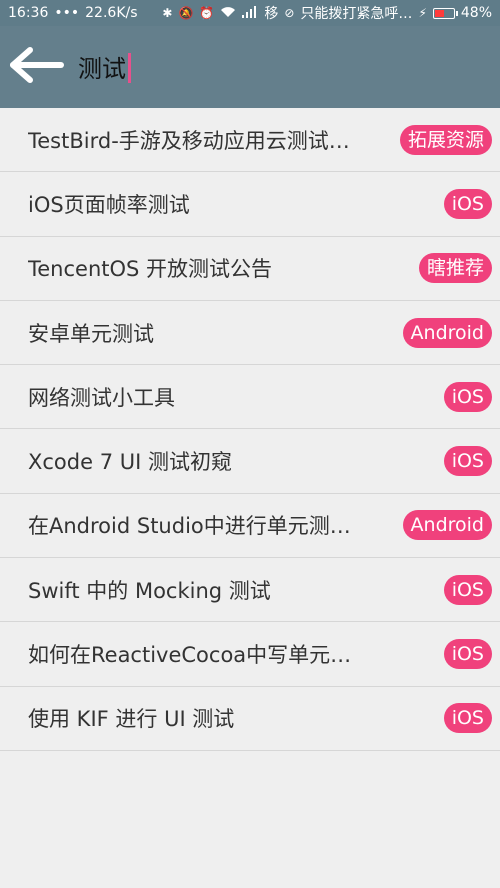 The height and width of the screenshot is (888, 500). I want to click on result-row: Swift 中的 Mocking 测试 iOS, so click(250, 590).